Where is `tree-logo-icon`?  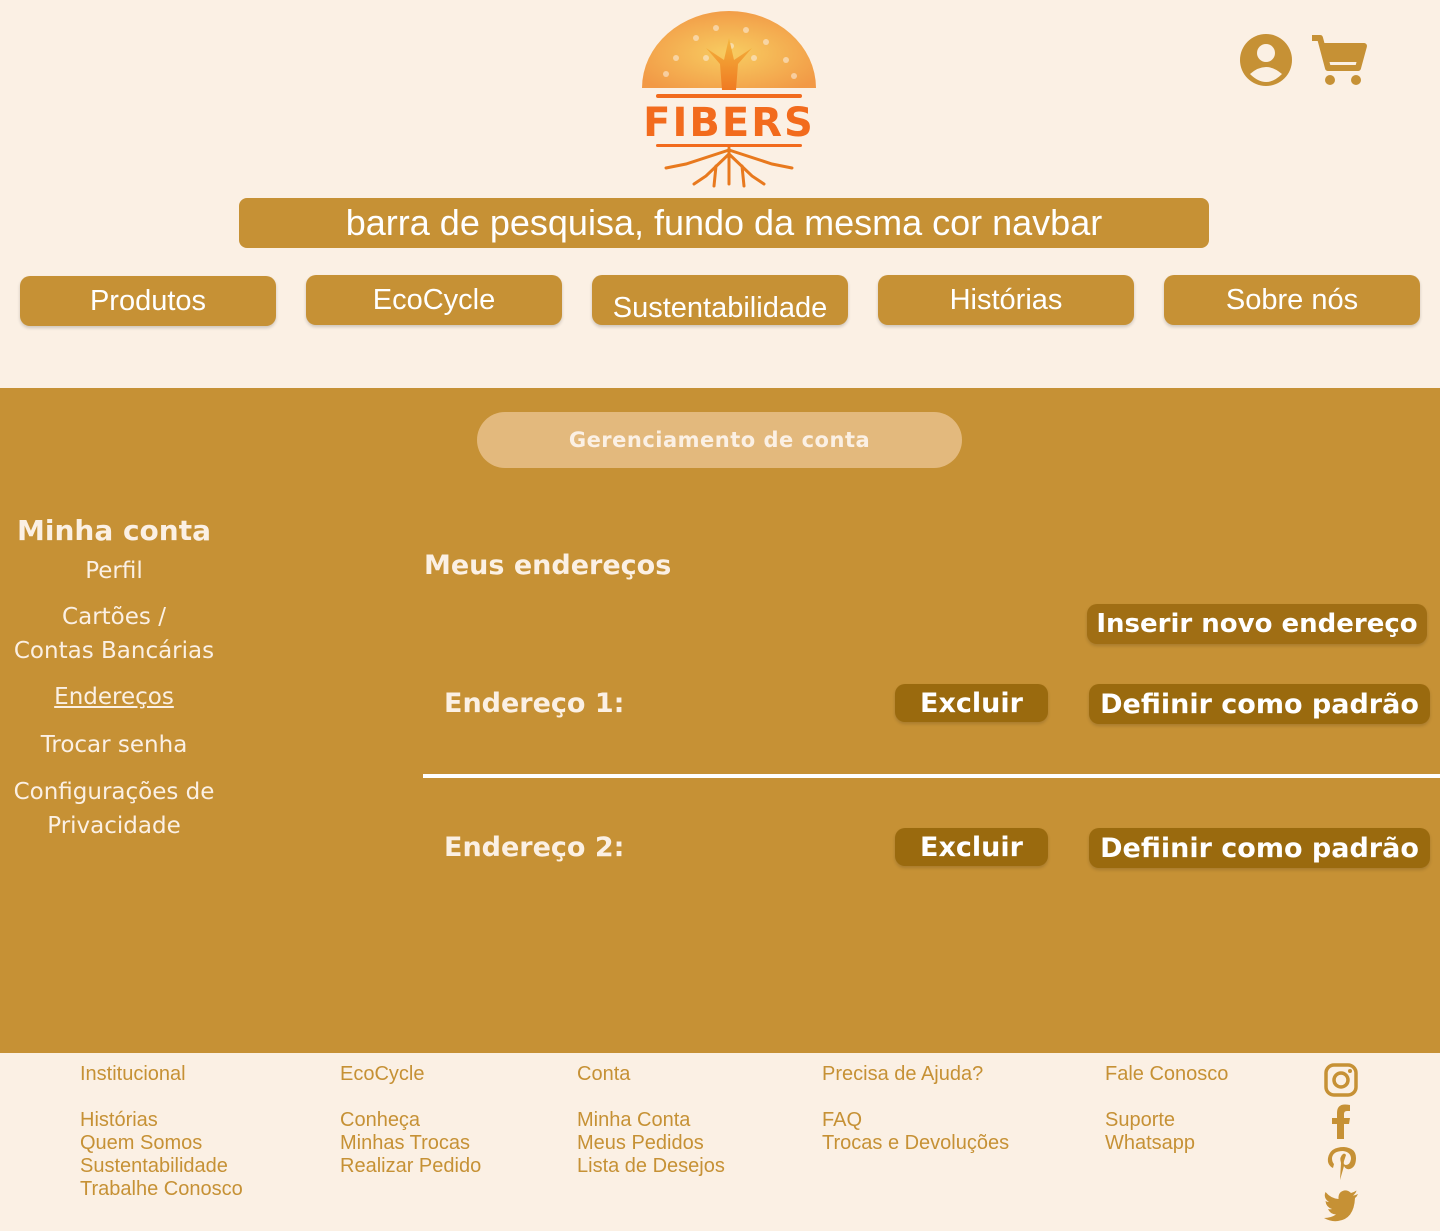
tree-logo-icon is located at coordinates (729, 99).